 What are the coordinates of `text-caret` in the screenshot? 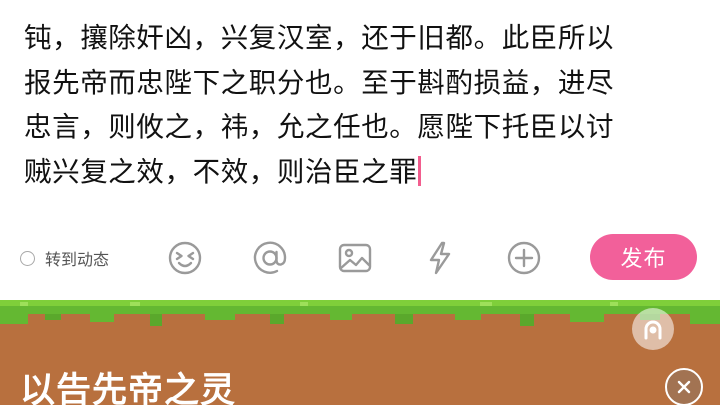 It's located at (419, 170).